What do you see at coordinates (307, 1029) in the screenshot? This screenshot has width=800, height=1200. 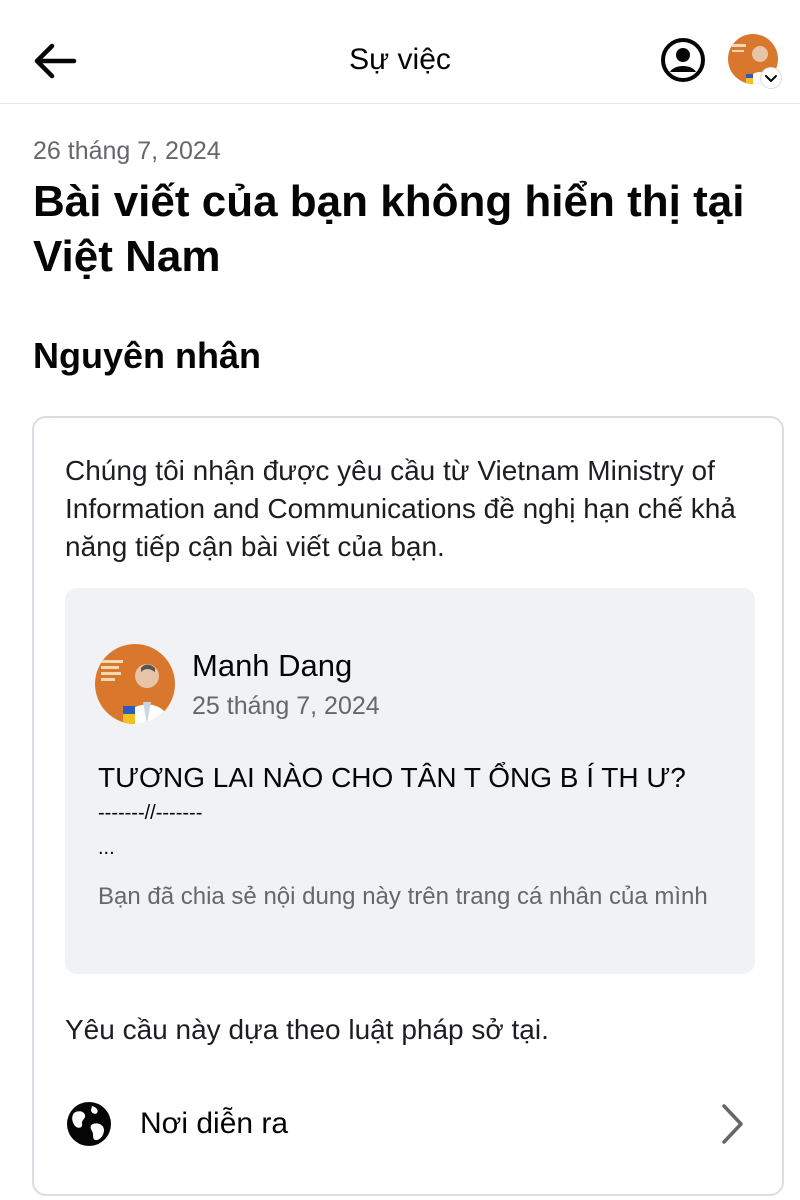 I see `law-note: Yêu cầu này dựa theo luật pháp sở tại.` at bounding box center [307, 1029].